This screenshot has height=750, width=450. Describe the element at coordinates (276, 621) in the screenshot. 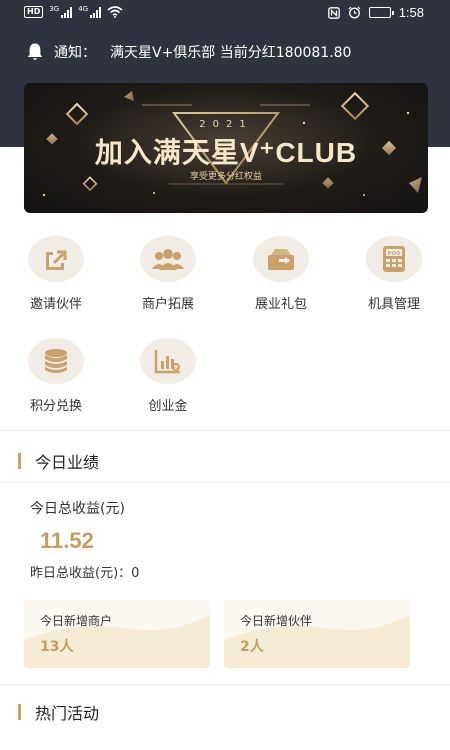

I see `card-label: 今日新增伙伴` at that location.